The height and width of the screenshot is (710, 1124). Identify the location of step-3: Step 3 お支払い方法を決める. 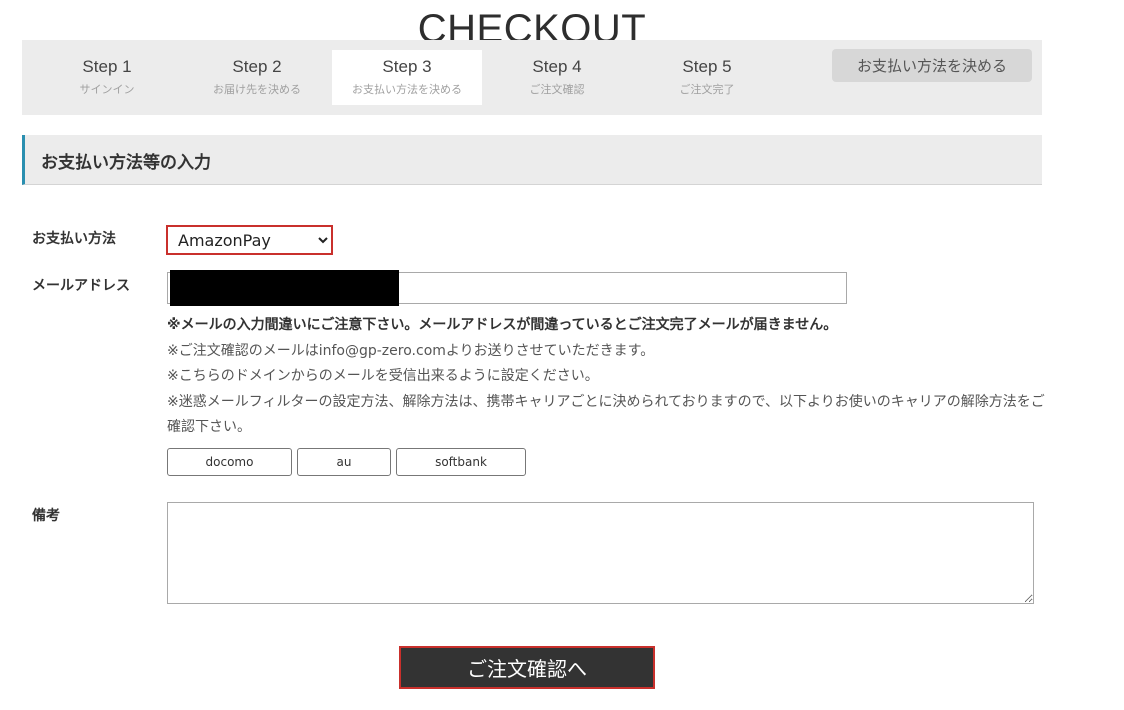
(407, 77).